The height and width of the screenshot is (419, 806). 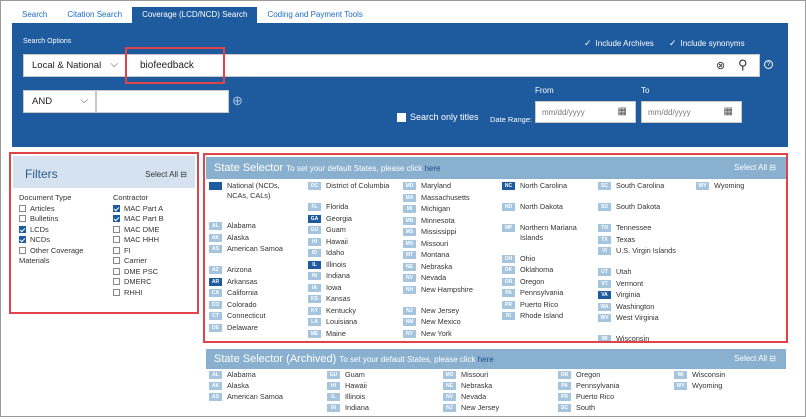 I want to click on contractor-label: DMERC, so click(x=138, y=281).